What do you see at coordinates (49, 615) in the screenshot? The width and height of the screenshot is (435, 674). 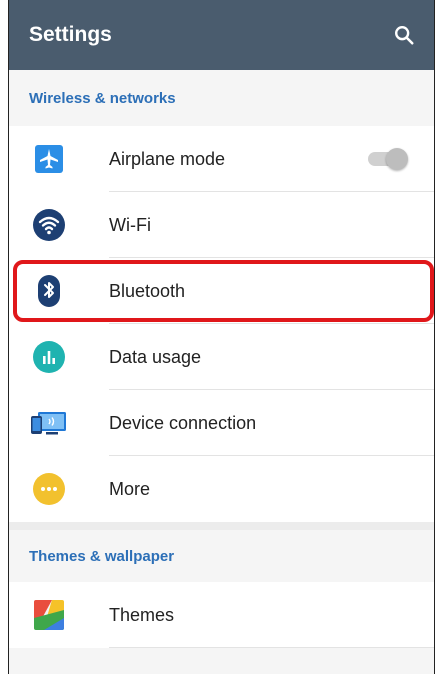 I see `themes-icon` at bounding box center [49, 615].